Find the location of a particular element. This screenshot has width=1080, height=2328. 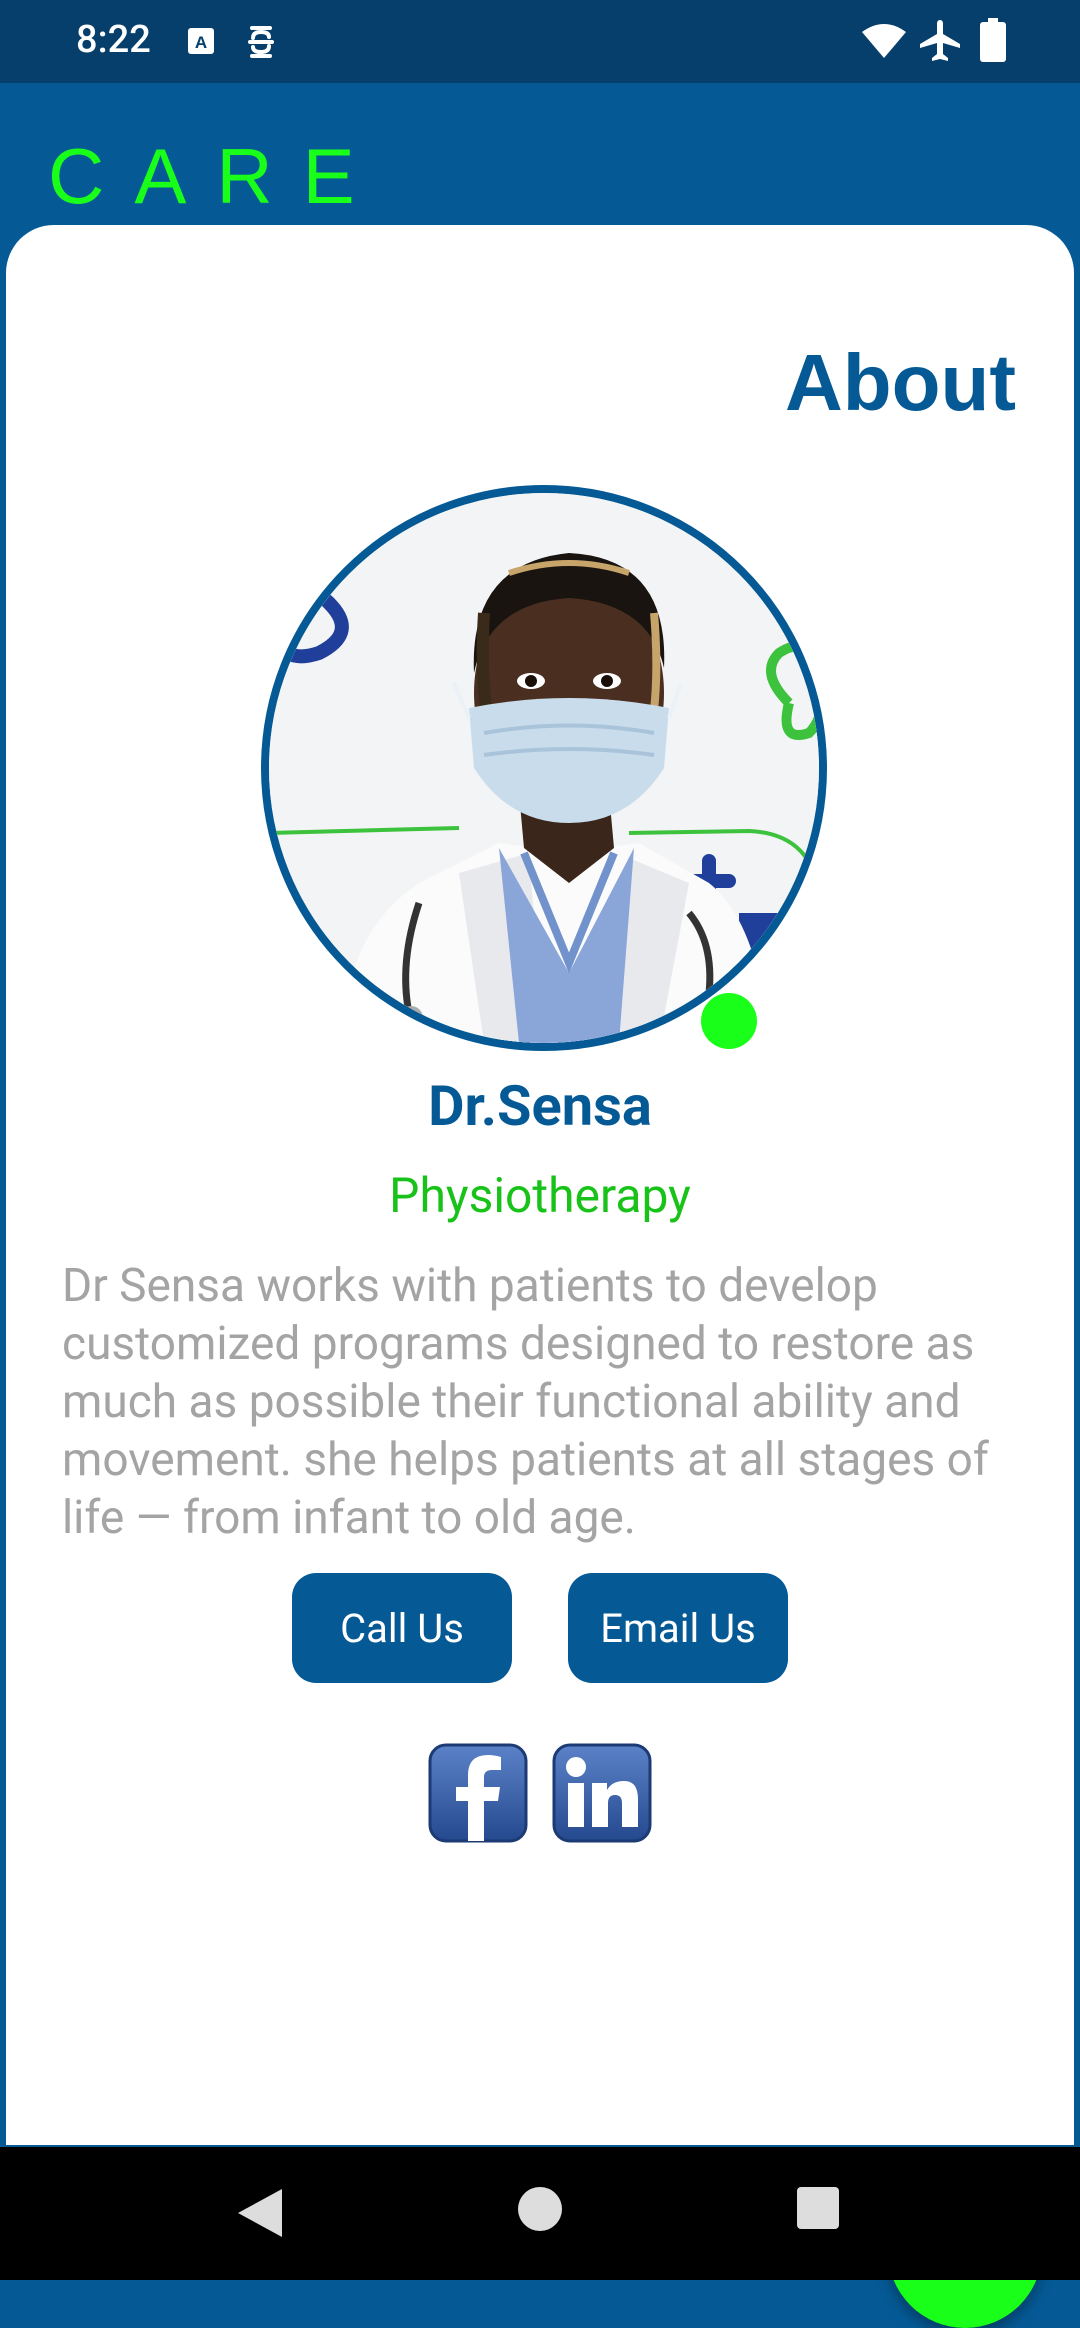

doctor-photo is located at coordinates (544, 768).